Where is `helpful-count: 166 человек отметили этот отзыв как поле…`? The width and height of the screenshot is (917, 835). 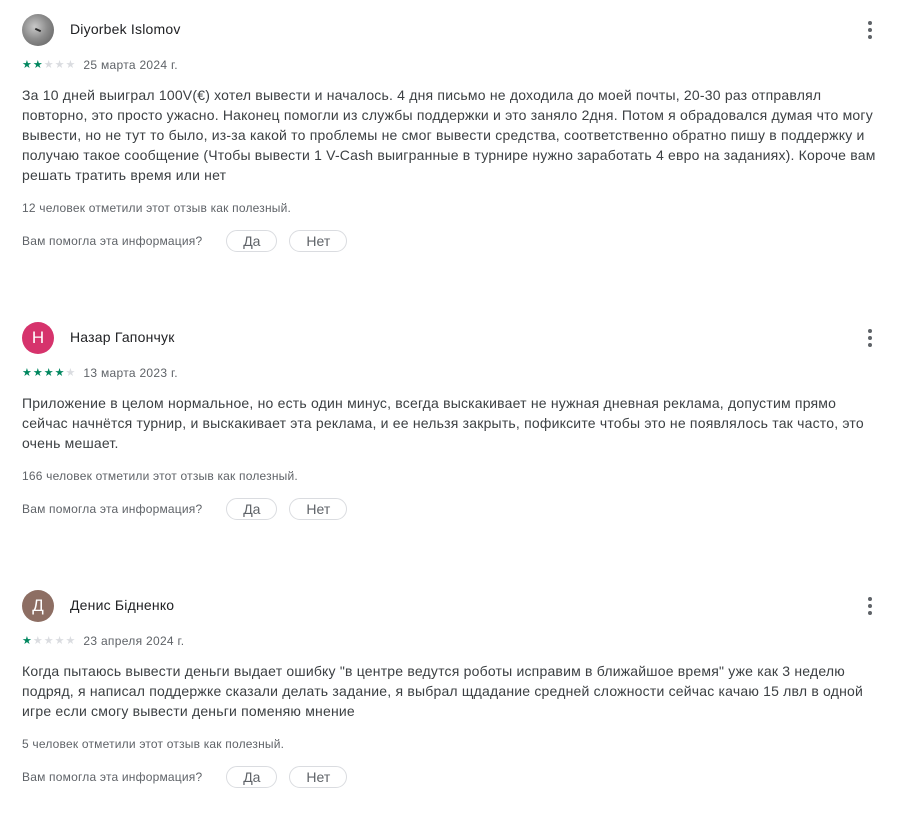
helpful-count: 166 человек отметили этот отзыв как поле… is located at coordinates (160, 476).